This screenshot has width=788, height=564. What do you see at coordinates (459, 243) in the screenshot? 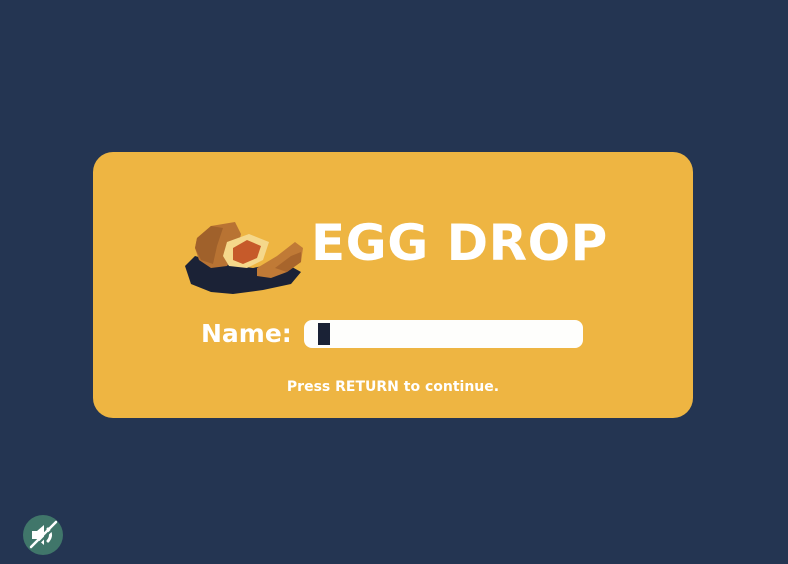
I see `game-title: EGG DROP` at bounding box center [459, 243].